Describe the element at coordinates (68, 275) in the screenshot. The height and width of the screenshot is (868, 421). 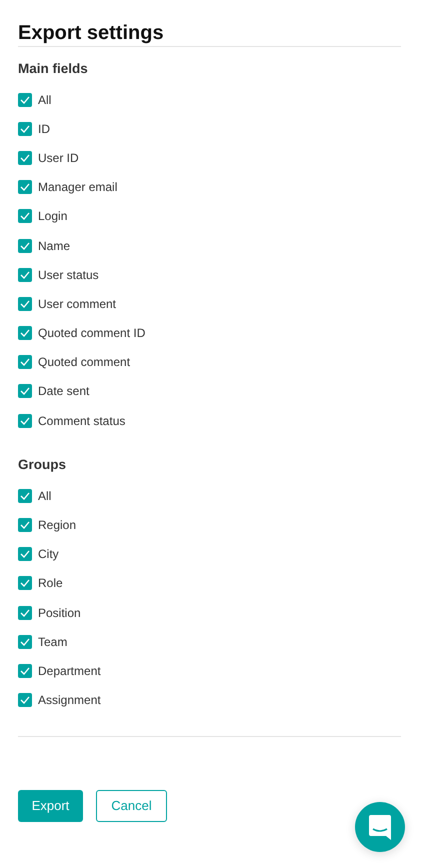
I see `checkbox-label: User status` at that location.